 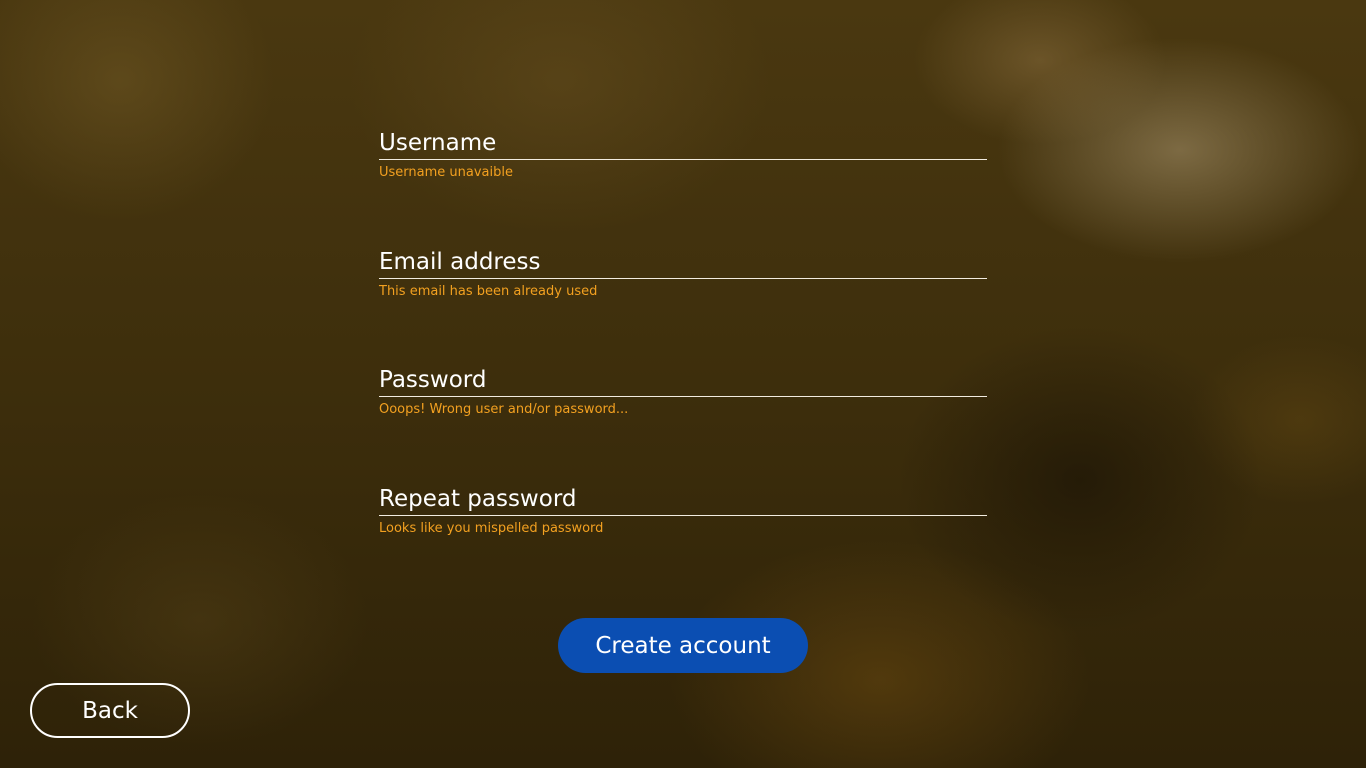 I want to click on email-error: This email has been already used, so click(x=488, y=291).